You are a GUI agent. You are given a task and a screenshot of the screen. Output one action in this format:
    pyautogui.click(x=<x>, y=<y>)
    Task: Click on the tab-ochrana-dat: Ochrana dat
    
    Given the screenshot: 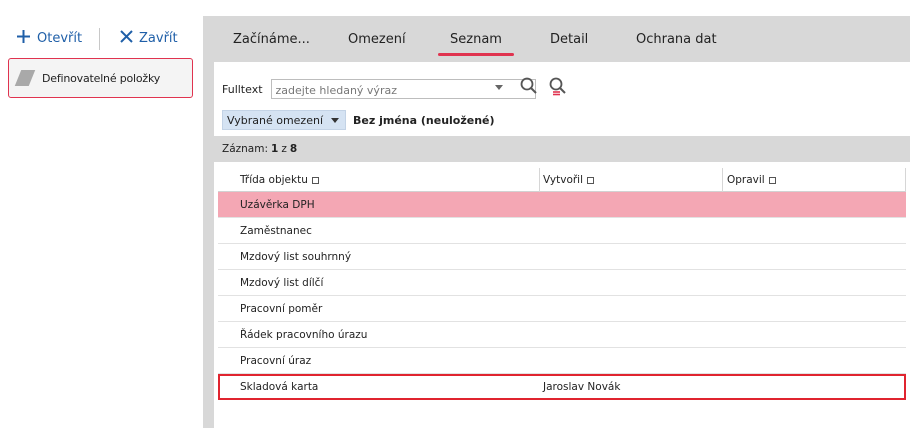 What is the action you would take?
    pyautogui.click(x=676, y=39)
    